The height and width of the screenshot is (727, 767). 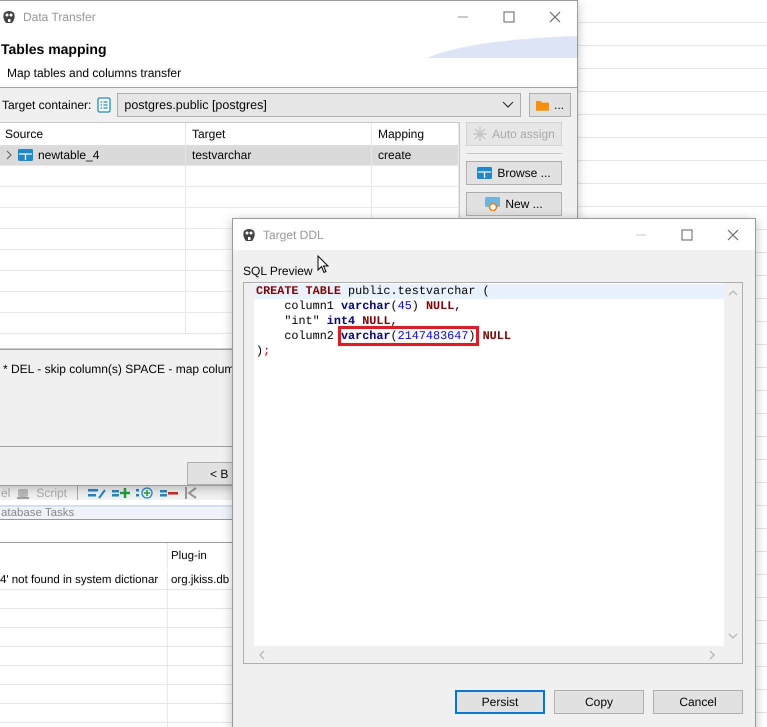 I want to click on scroll-down-icon, so click(x=733, y=636).